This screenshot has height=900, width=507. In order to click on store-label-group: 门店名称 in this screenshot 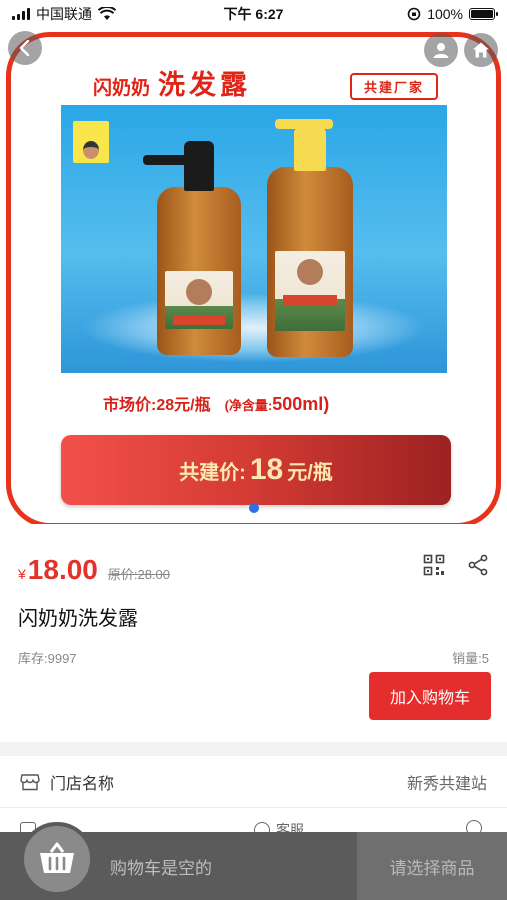, I will do `click(67, 782)`.